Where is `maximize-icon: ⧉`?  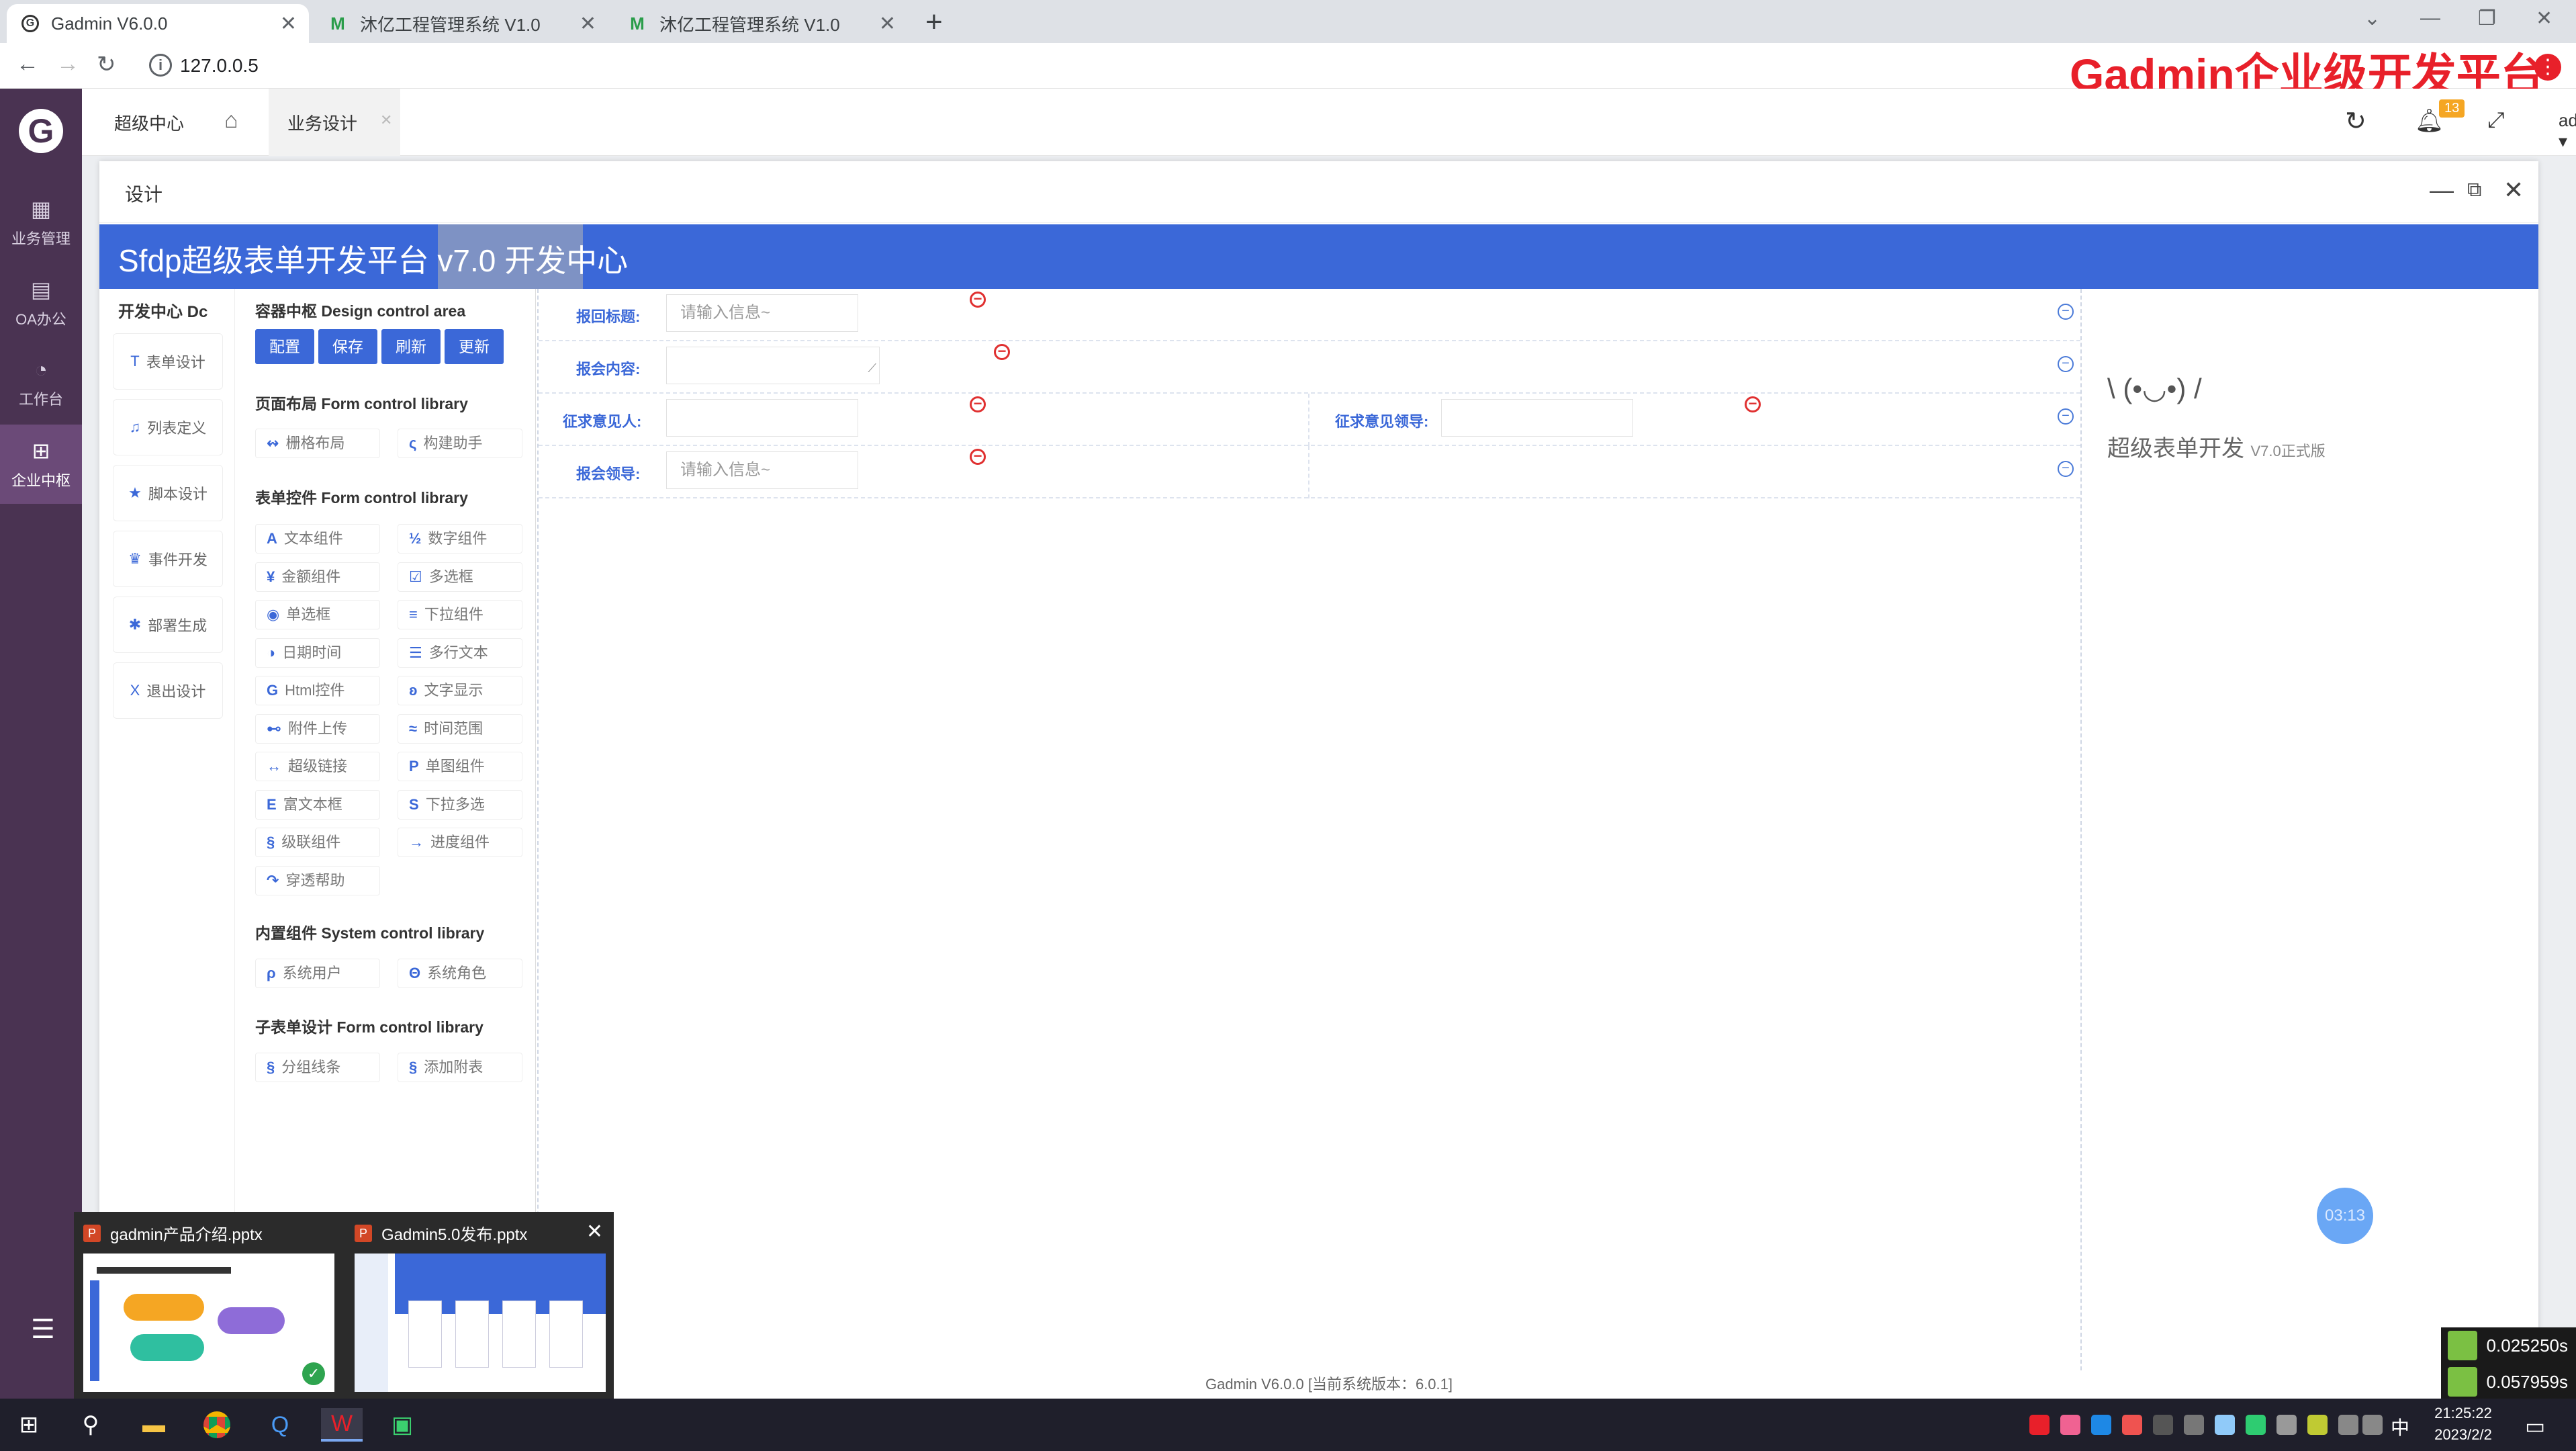
maximize-icon: ⧉ is located at coordinates (2474, 190).